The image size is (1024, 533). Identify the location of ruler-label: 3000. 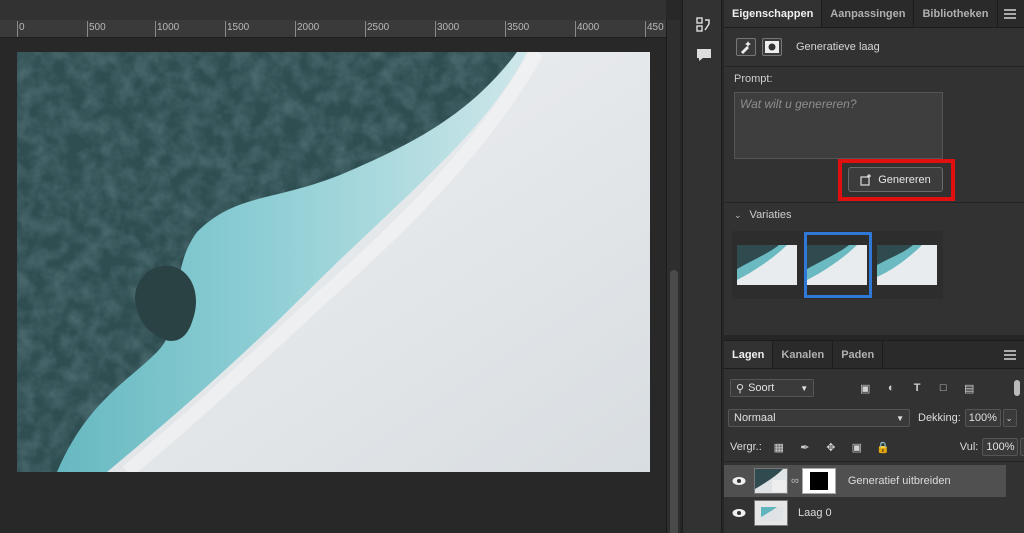
(448, 27).